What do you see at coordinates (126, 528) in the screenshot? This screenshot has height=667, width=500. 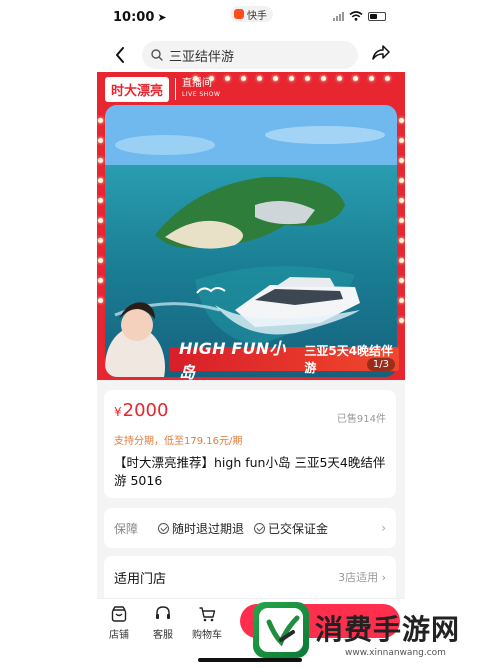 I see `guarantee-label: 保障` at bounding box center [126, 528].